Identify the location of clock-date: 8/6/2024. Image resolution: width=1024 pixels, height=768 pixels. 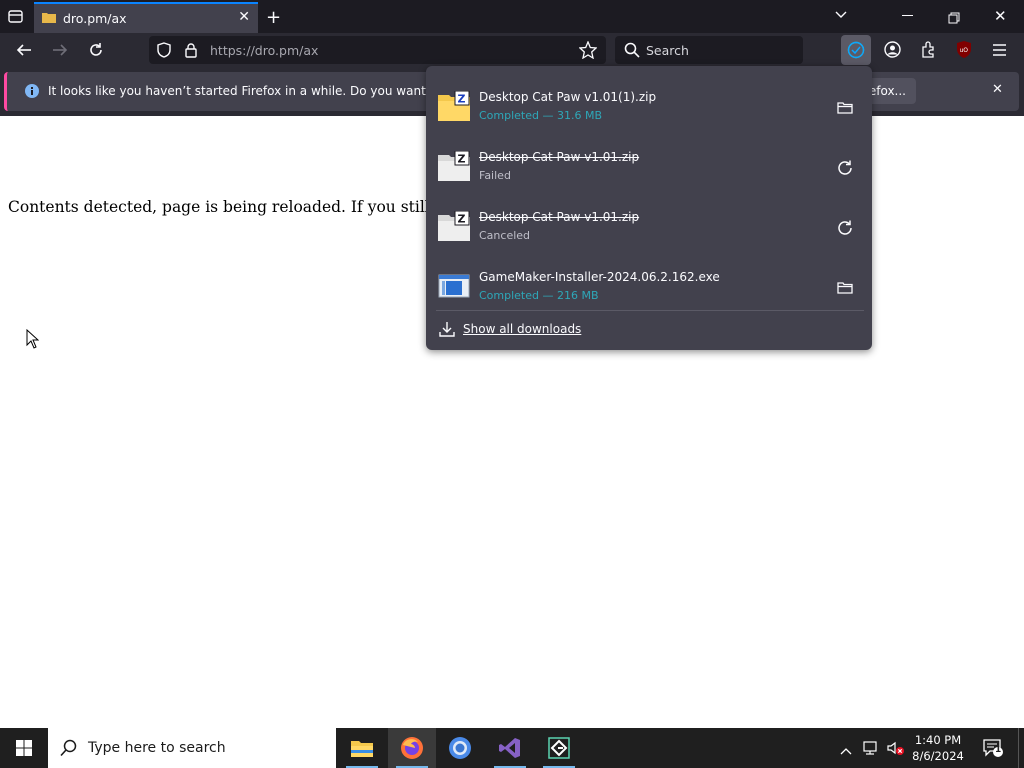
(938, 756).